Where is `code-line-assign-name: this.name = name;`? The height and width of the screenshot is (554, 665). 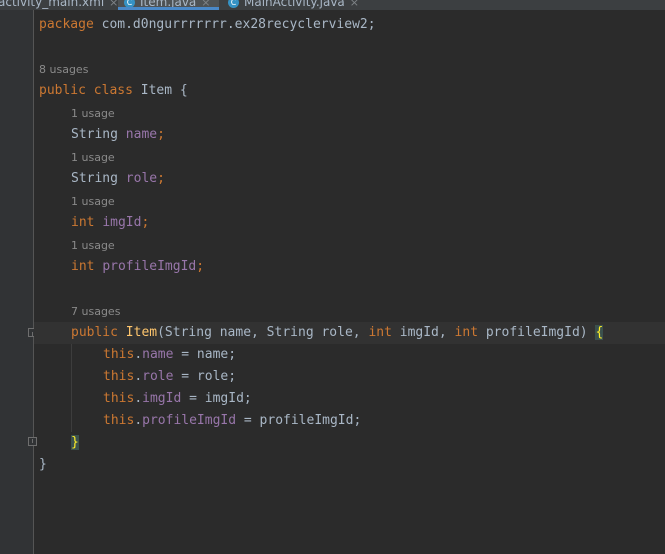
code-line-assign-name: this.name = name; is located at coordinates (170, 354).